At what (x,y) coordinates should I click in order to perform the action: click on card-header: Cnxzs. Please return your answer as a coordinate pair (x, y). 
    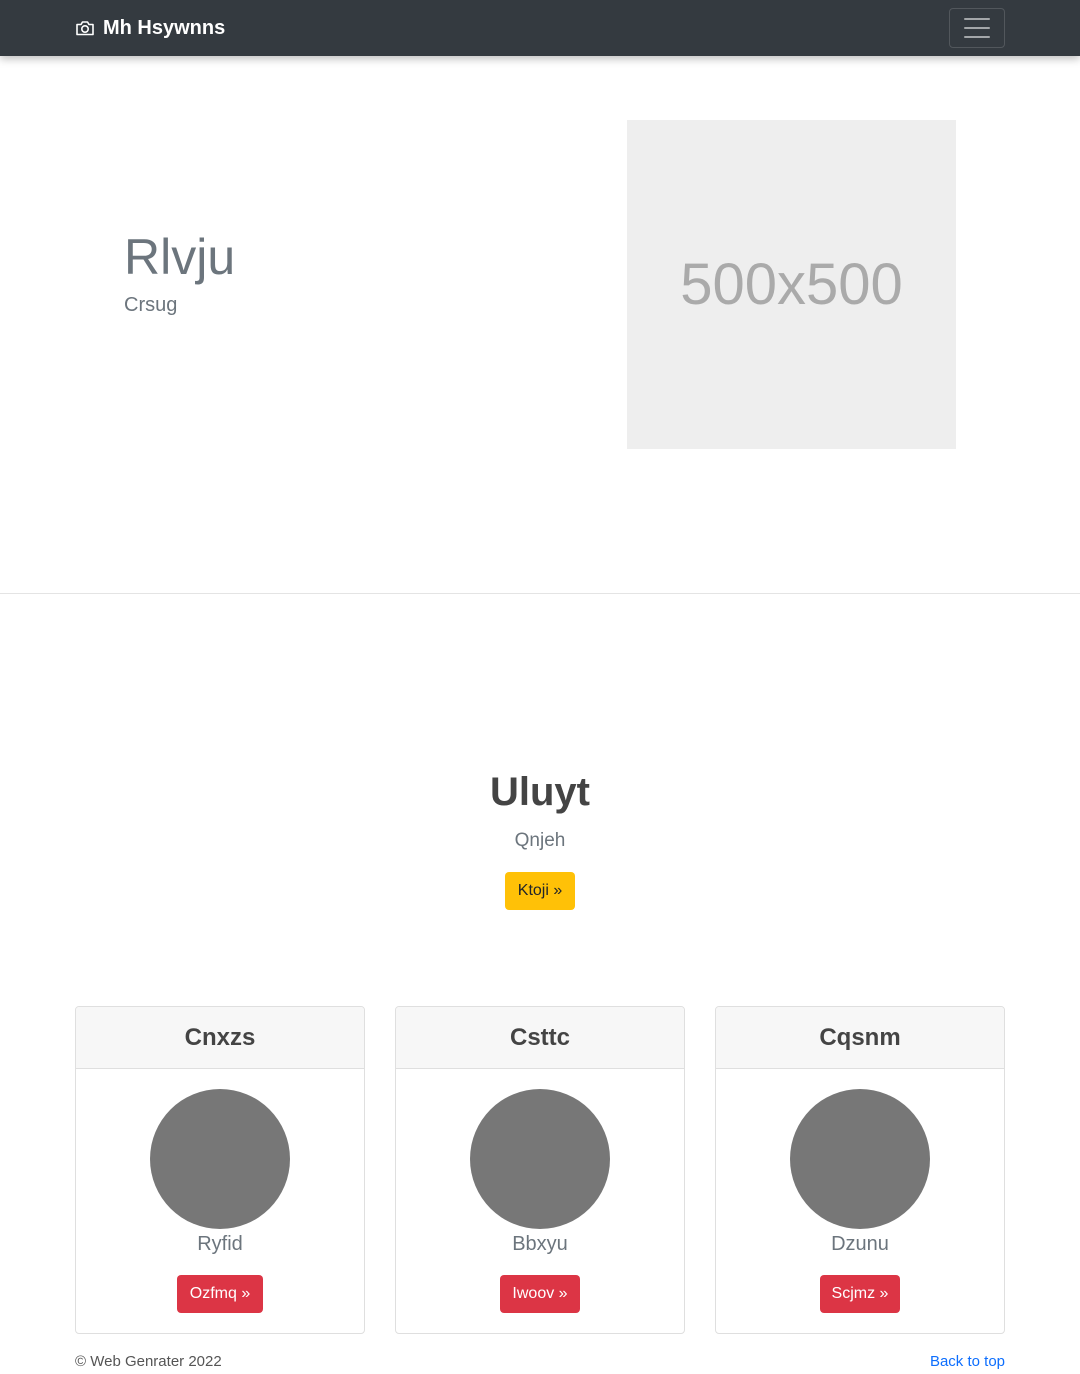
    Looking at the image, I should click on (220, 1038).